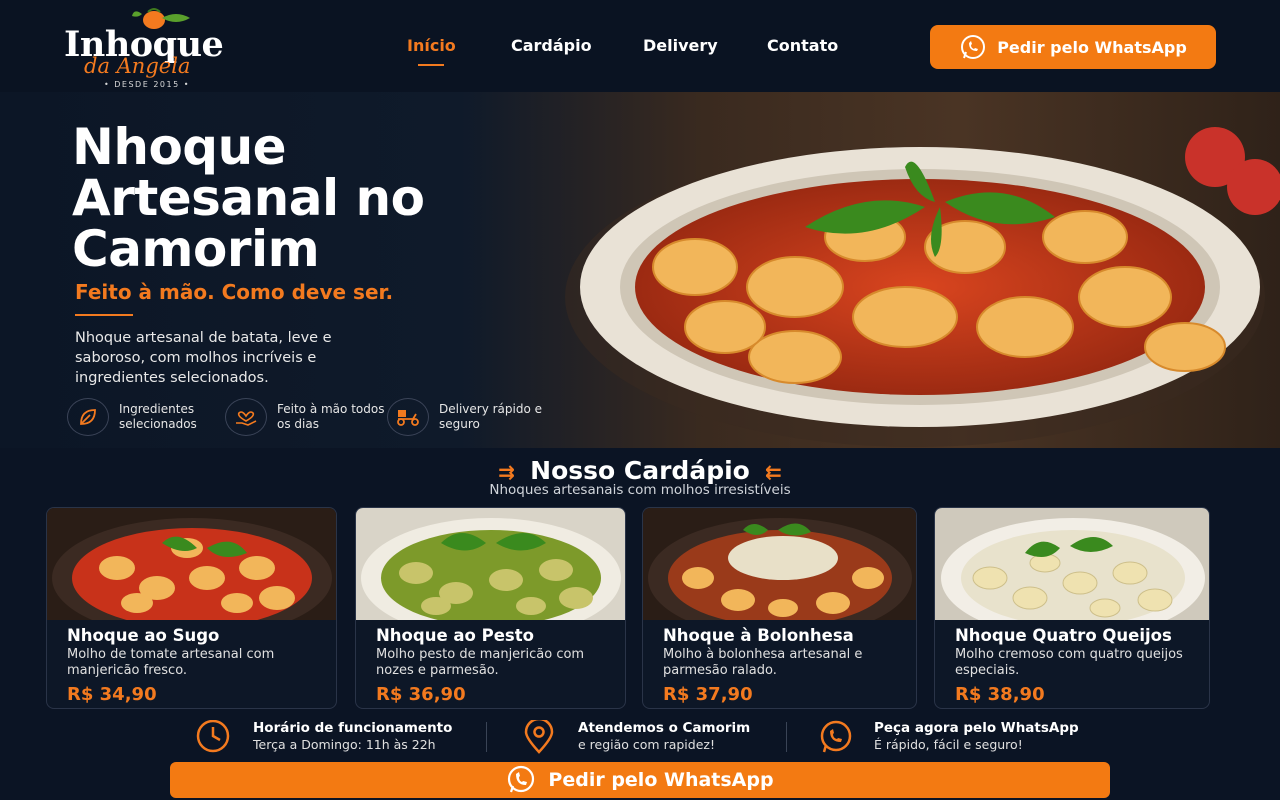 Image resolution: width=1280 pixels, height=800 pixels. I want to click on menu-header: ⇉ Nosso Cardápio ⇇, so click(640, 470).